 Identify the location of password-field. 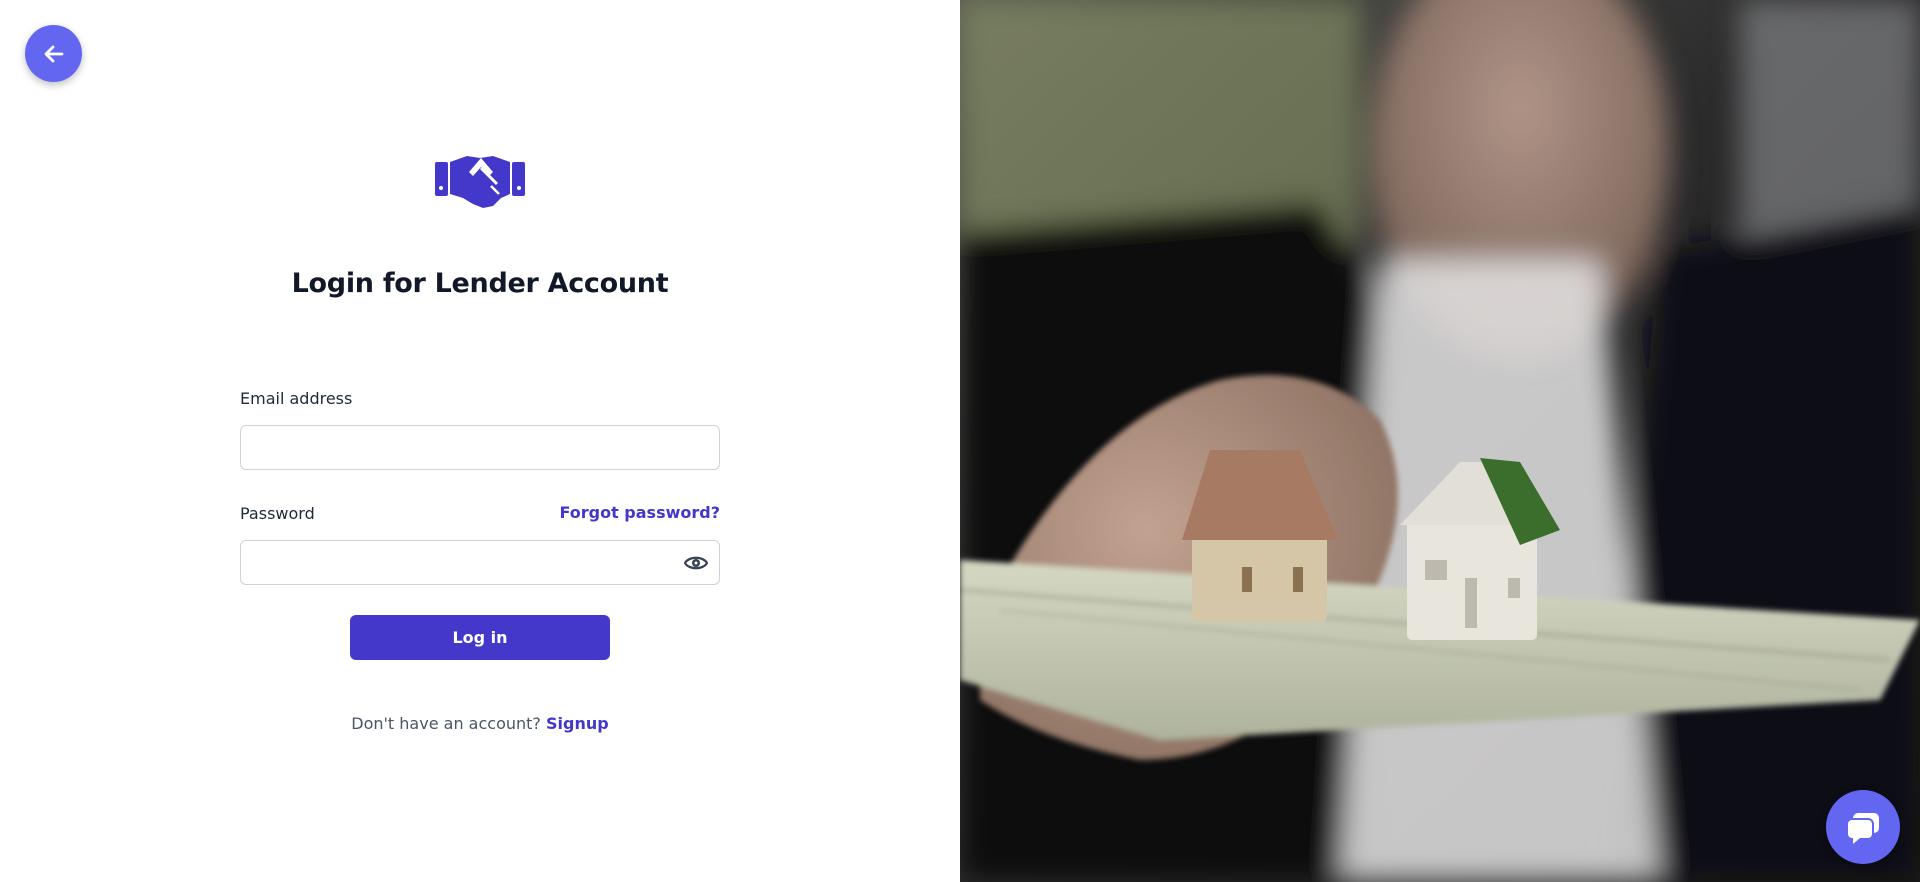
(480, 562).